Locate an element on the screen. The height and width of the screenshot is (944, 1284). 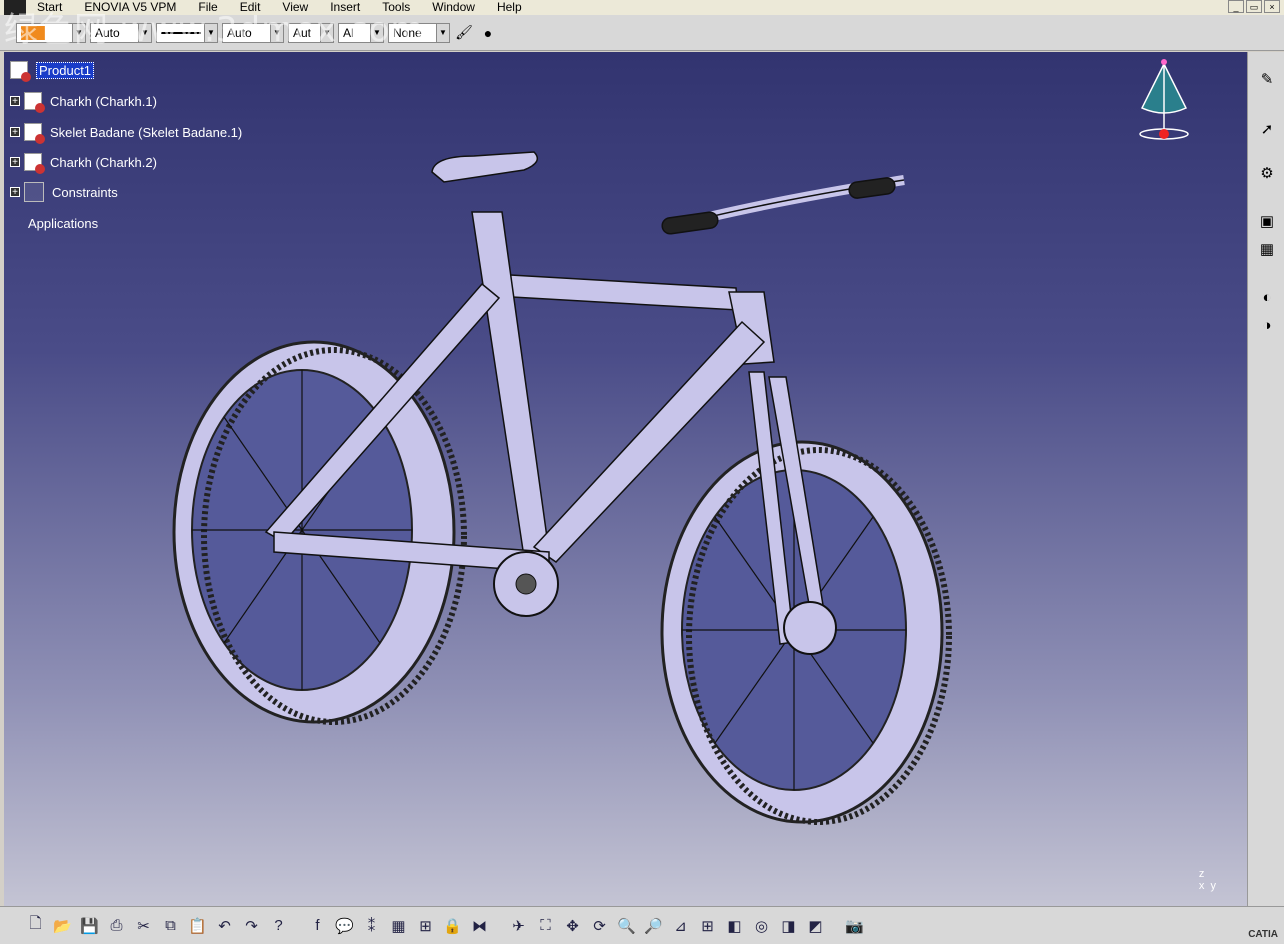
right-toolbar: ✎ ➚ ⚙ ▣ ▦ ◐ ◑ is located at coordinates (1265, 479).